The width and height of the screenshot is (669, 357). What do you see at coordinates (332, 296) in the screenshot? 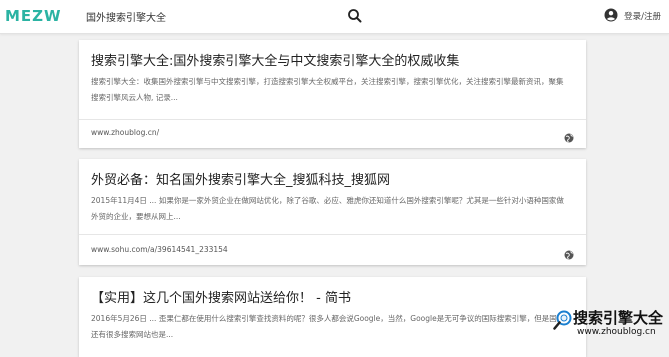
I see `result-title: 【实用】这几个国外搜索网站送给你！ - 简书` at bounding box center [332, 296].